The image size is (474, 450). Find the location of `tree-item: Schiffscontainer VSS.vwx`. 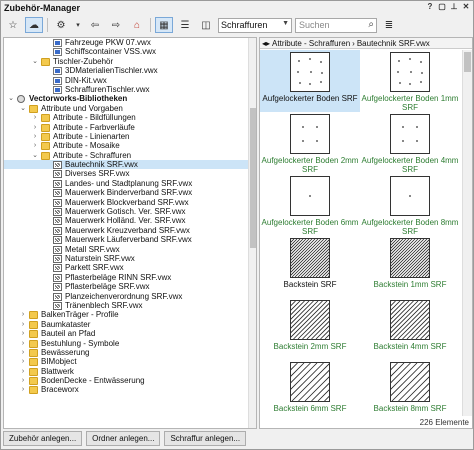

tree-item: Schiffscontainer VSS.vwx is located at coordinates (130, 52).